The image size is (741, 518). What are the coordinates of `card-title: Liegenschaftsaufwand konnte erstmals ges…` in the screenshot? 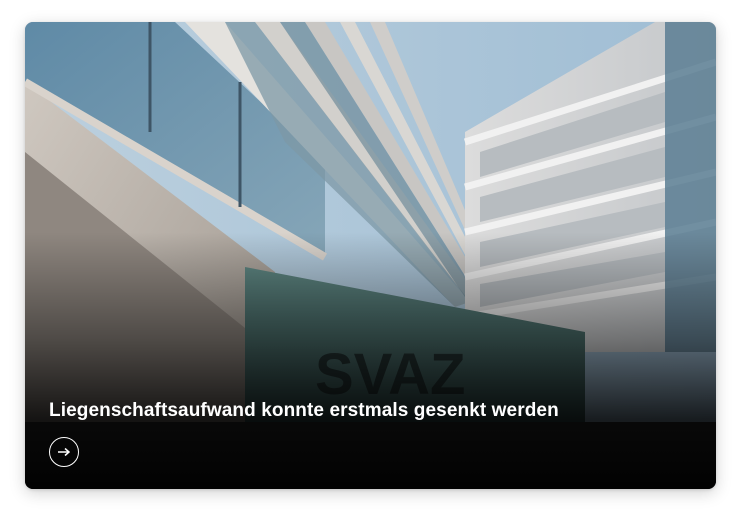 It's located at (304, 411).